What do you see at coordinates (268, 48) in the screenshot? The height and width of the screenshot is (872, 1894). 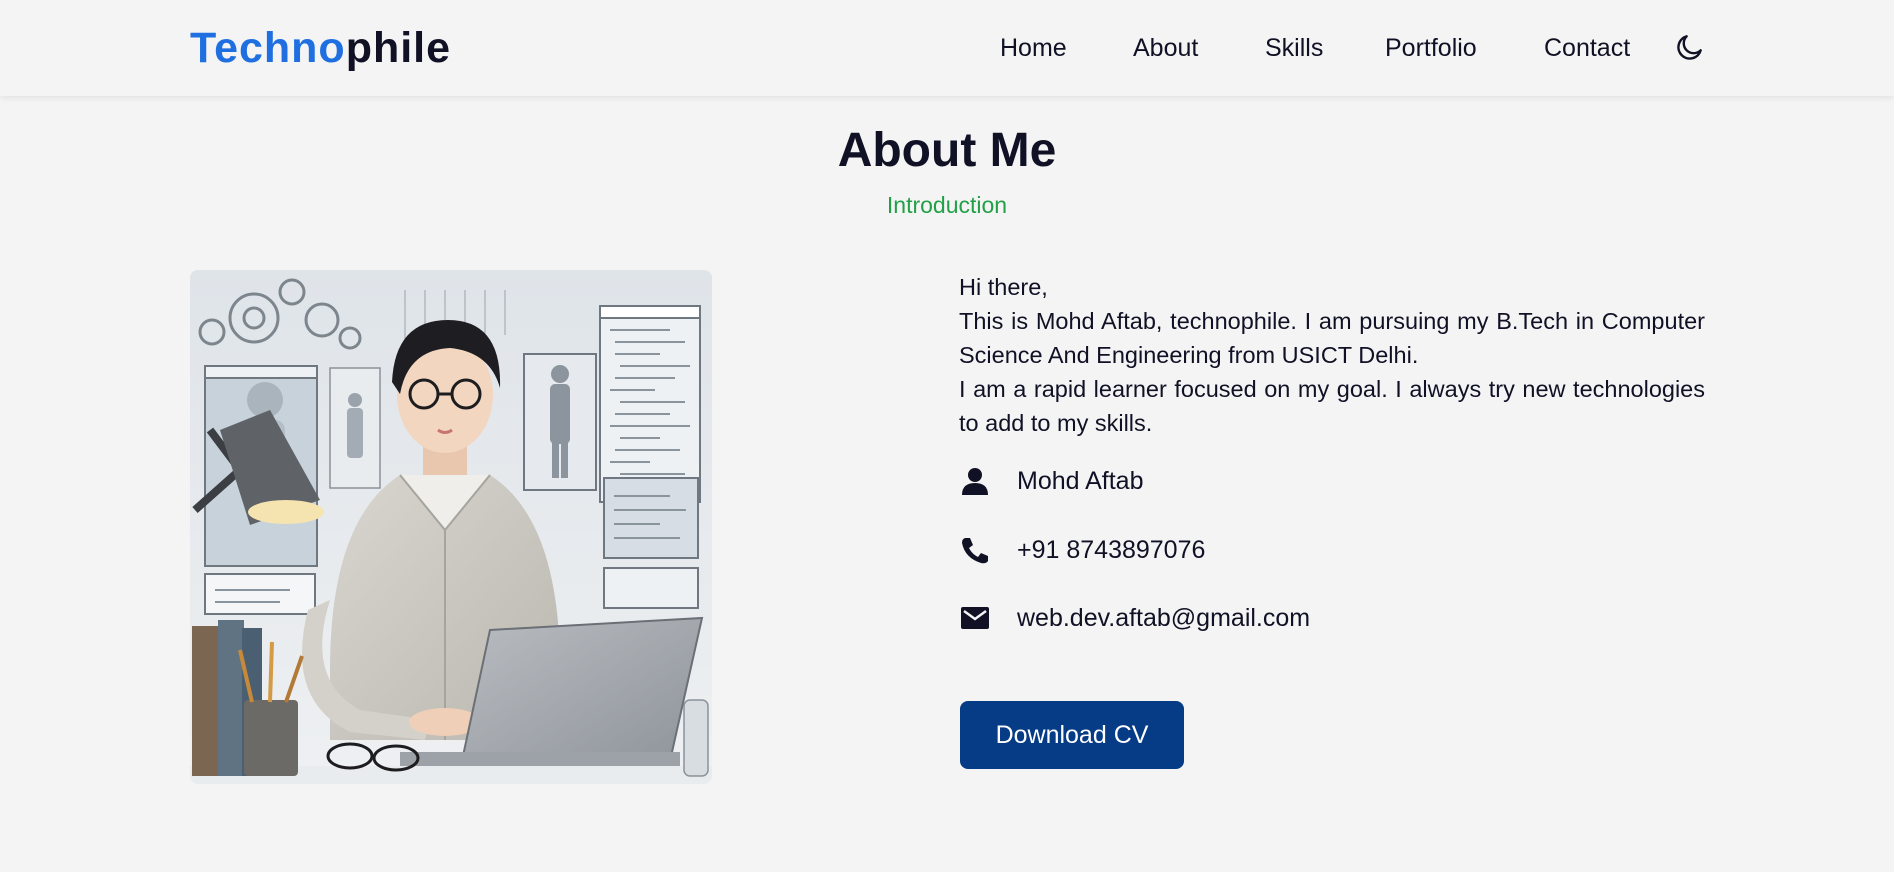 I see `logo-part-techno: Techno` at bounding box center [268, 48].